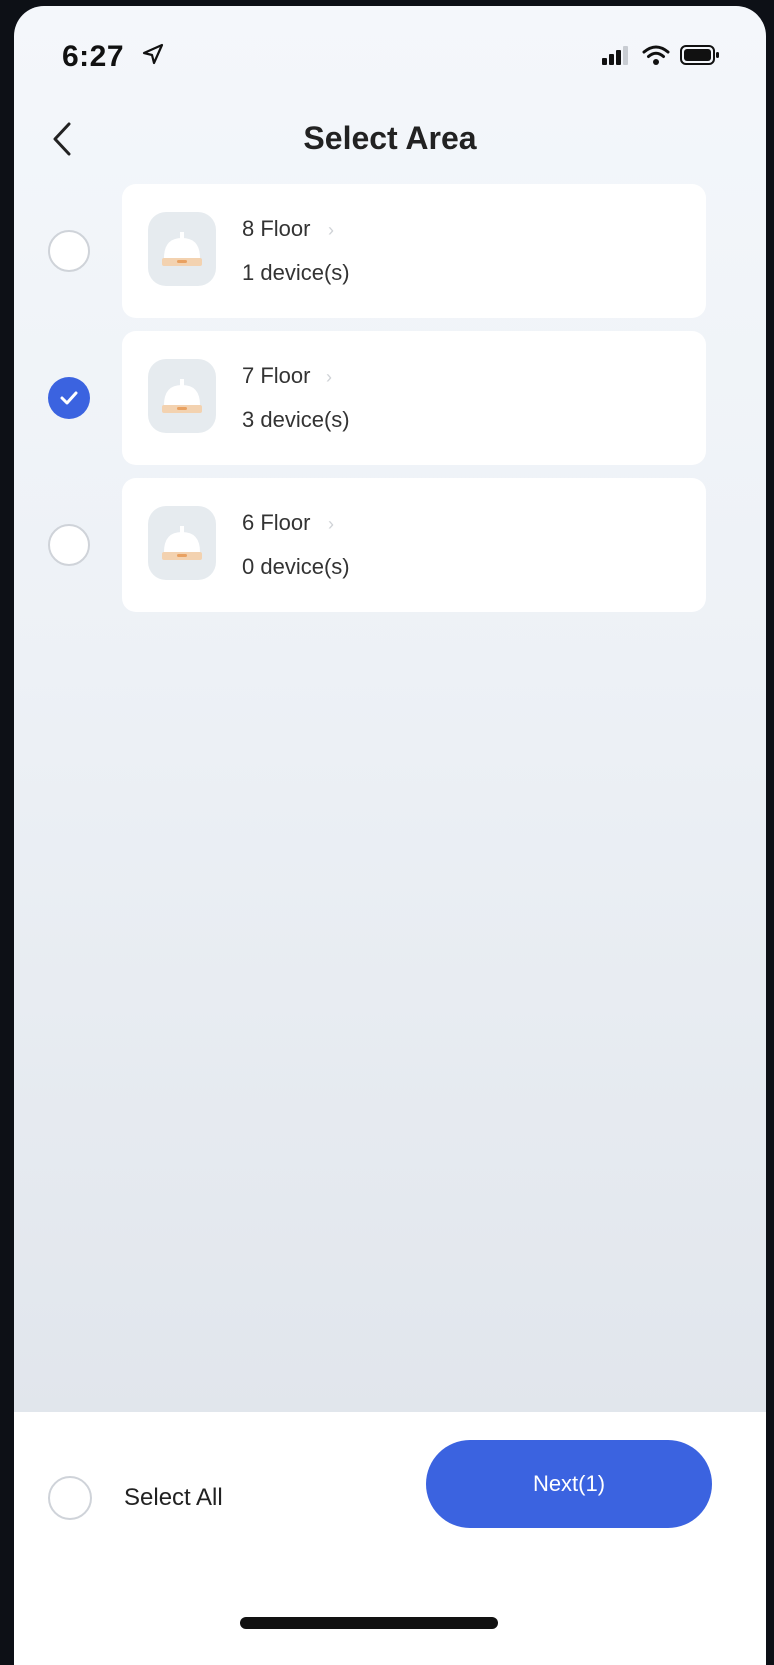  Describe the element at coordinates (93, 56) in the screenshot. I see `status-time: 6:27` at that location.